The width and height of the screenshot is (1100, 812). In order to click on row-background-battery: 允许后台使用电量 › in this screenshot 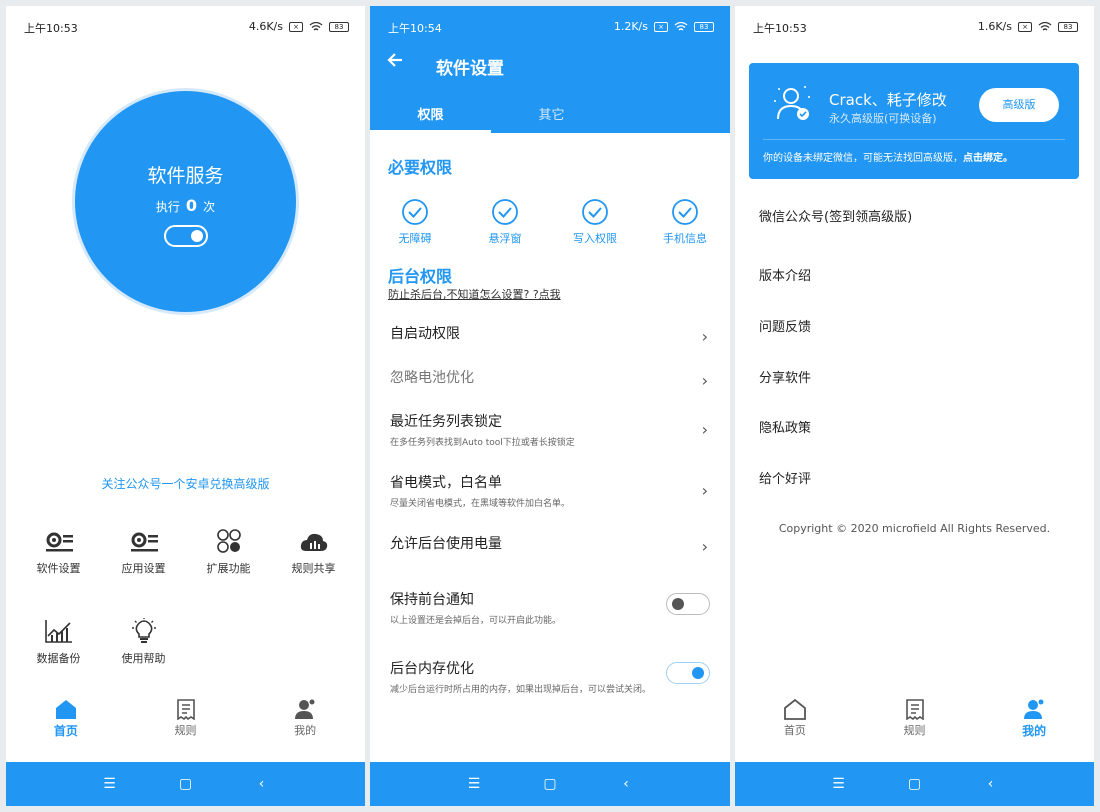, I will do `click(550, 544)`.